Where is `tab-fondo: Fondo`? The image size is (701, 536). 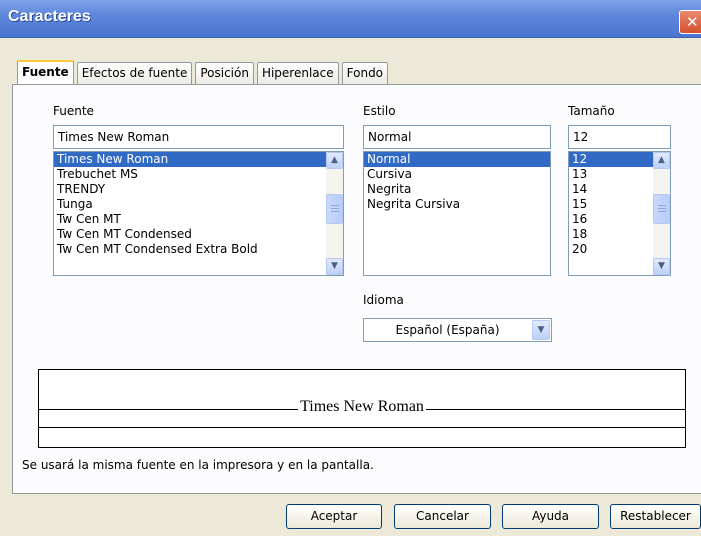
tab-fondo: Fondo is located at coordinates (365, 73).